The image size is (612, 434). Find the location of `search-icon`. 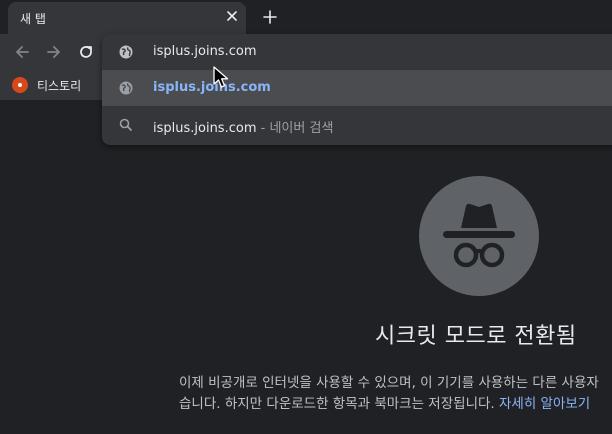

search-icon is located at coordinates (125, 124).